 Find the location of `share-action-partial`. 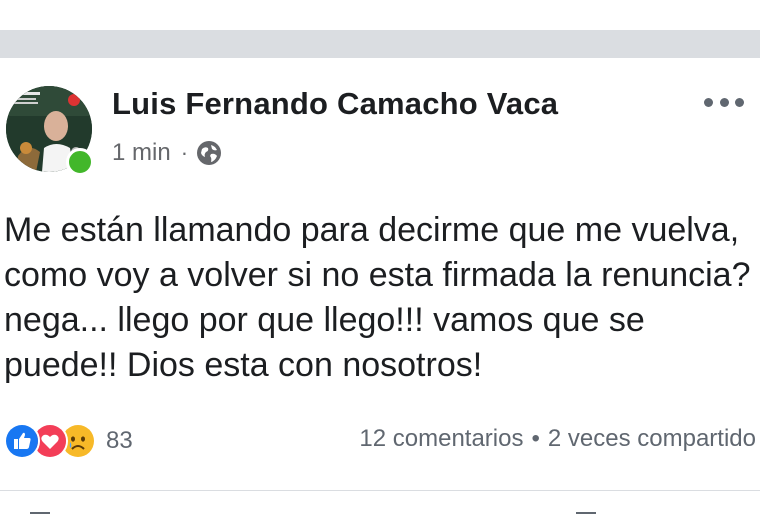

share-action-partial is located at coordinates (586, 516).